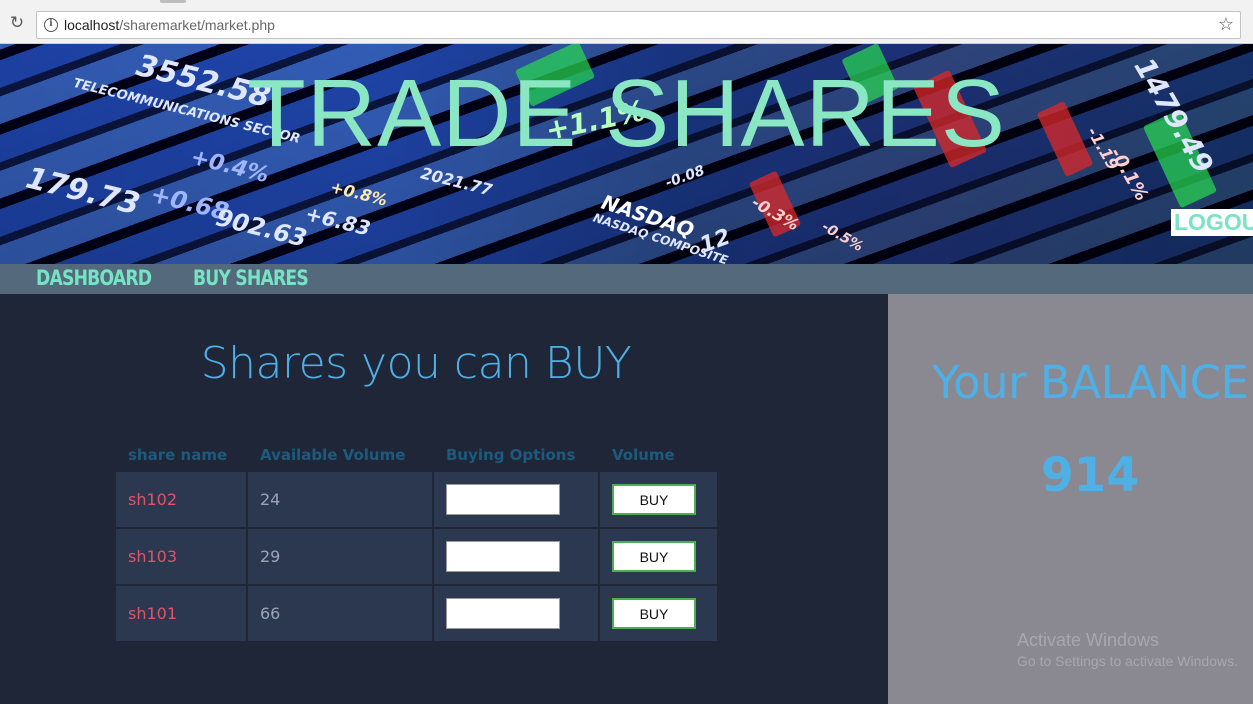 Image resolution: width=1253 pixels, height=704 pixels. Describe the element at coordinates (359, 193) in the screenshot. I see `ticker-text: +0.8%` at that location.